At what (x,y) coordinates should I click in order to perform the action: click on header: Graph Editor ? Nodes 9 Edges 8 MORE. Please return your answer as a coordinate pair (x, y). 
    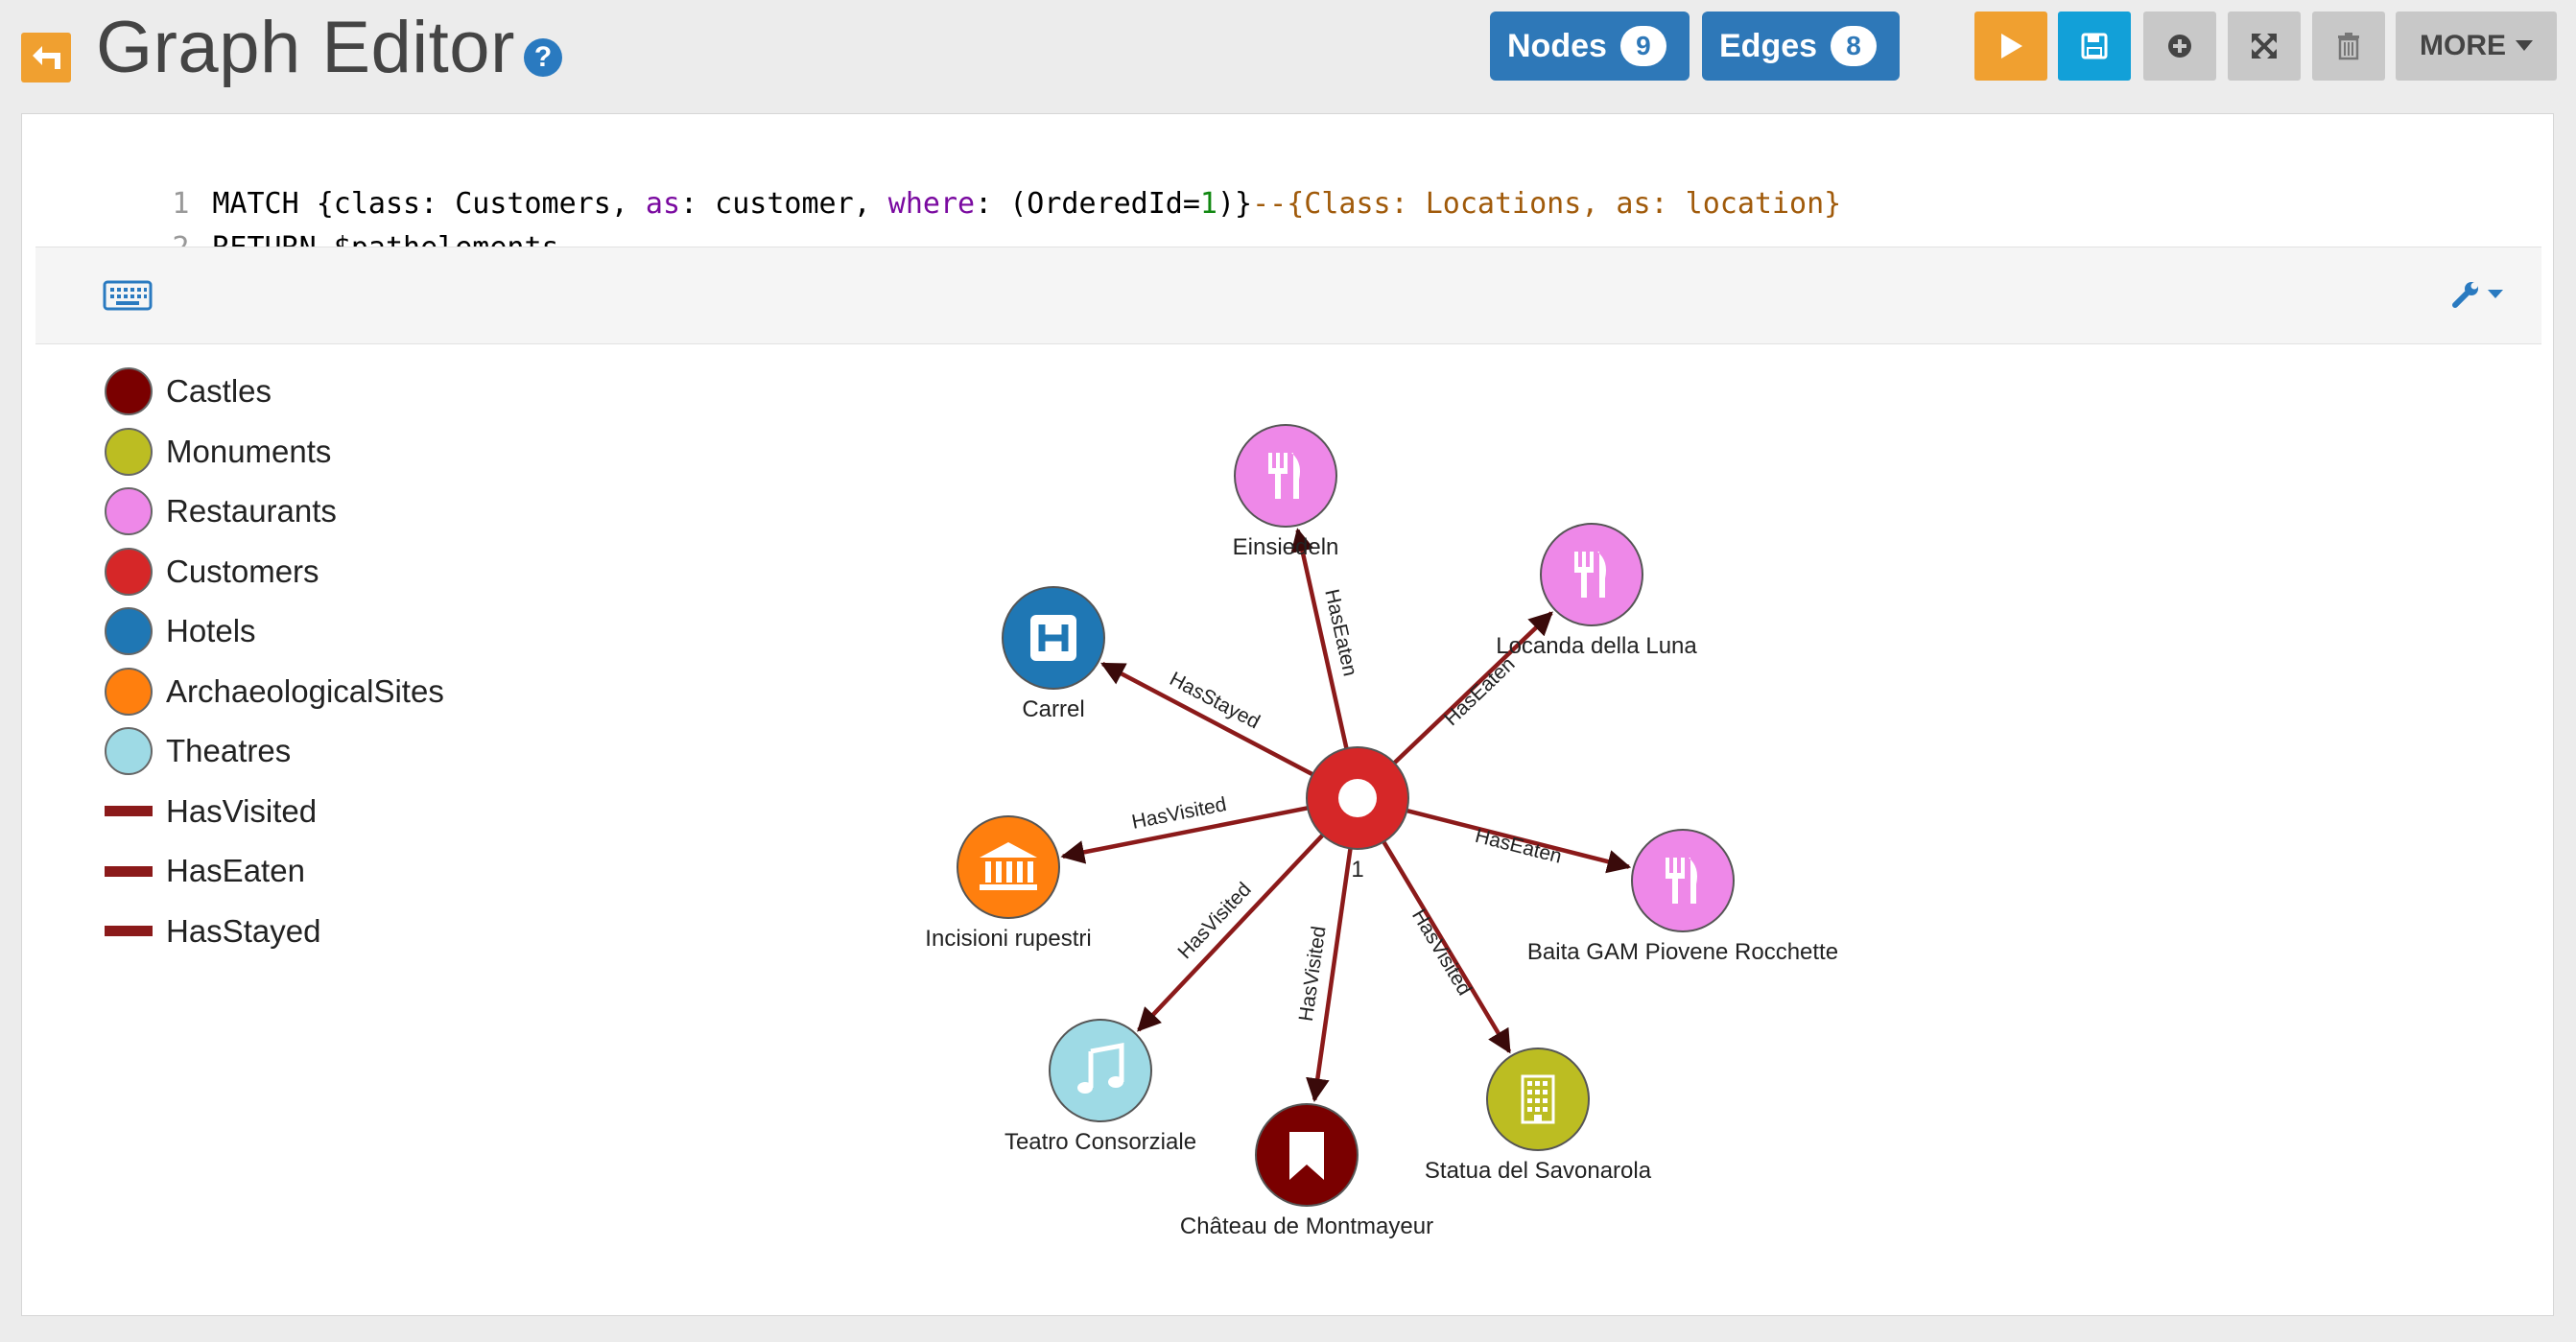
    Looking at the image, I should click on (1288, 53).